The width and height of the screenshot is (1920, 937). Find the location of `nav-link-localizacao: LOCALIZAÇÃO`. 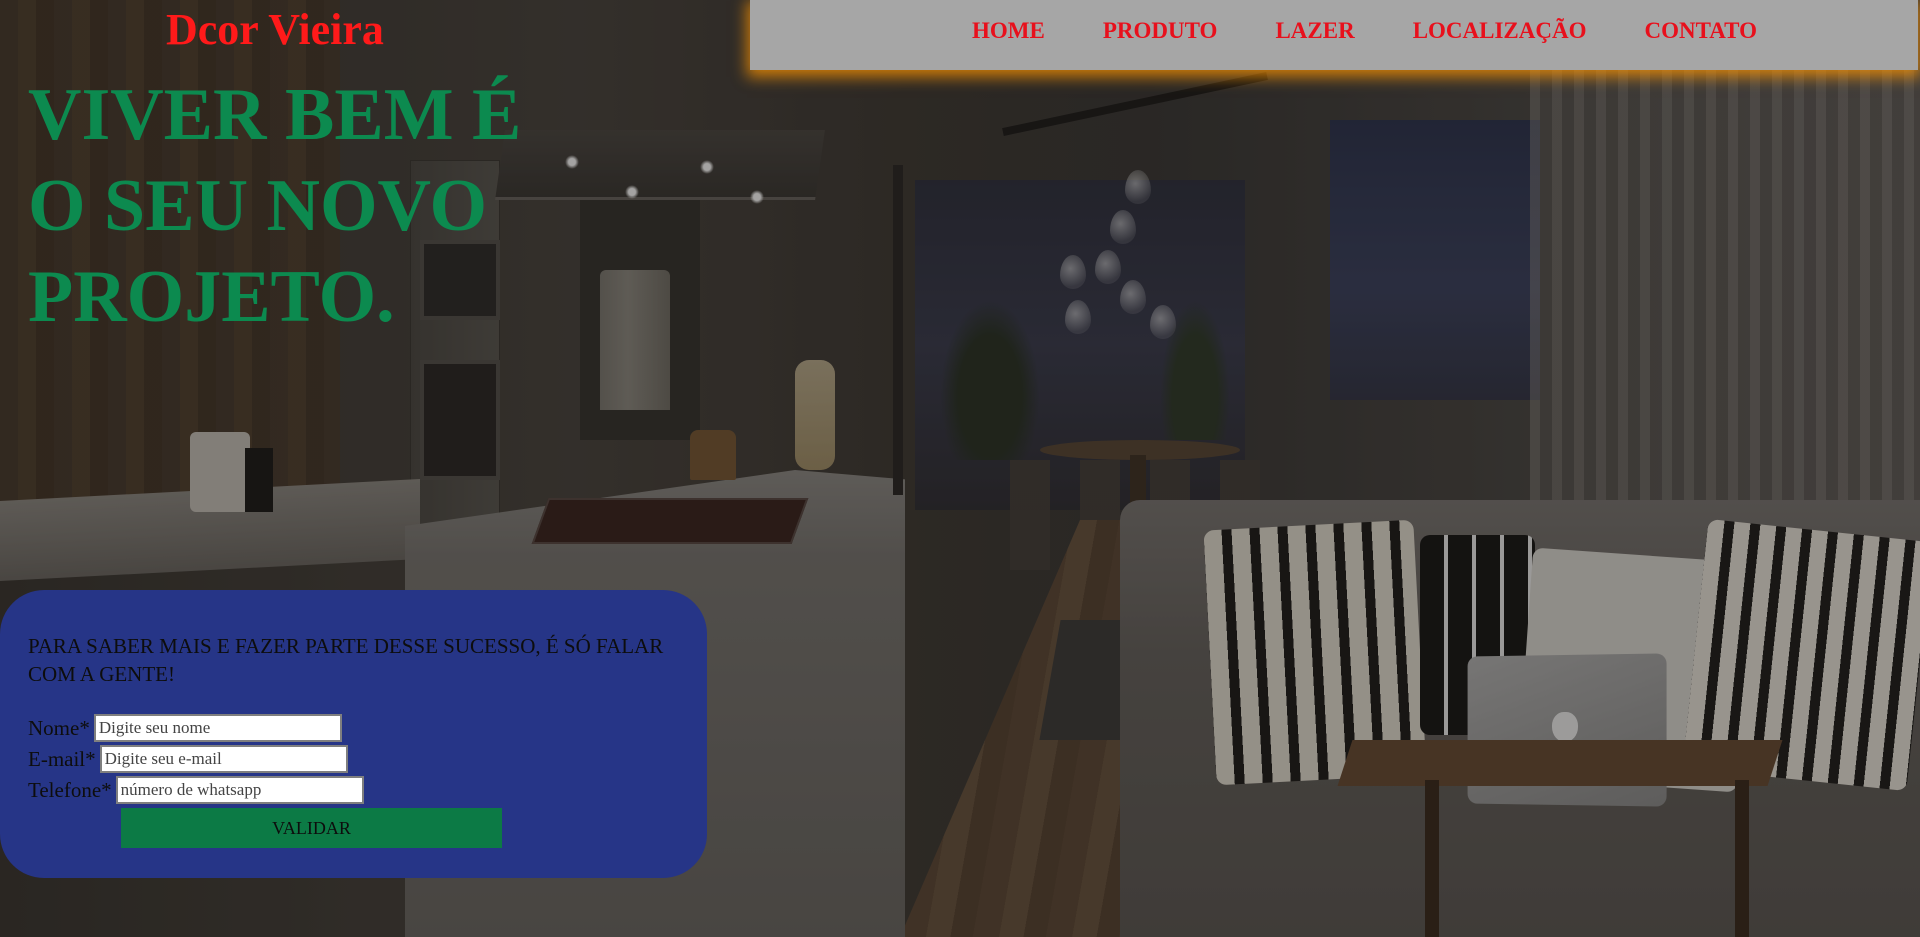

nav-link-localizacao: LOCALIZAÇÃO is located at coordinates (1500, 30).